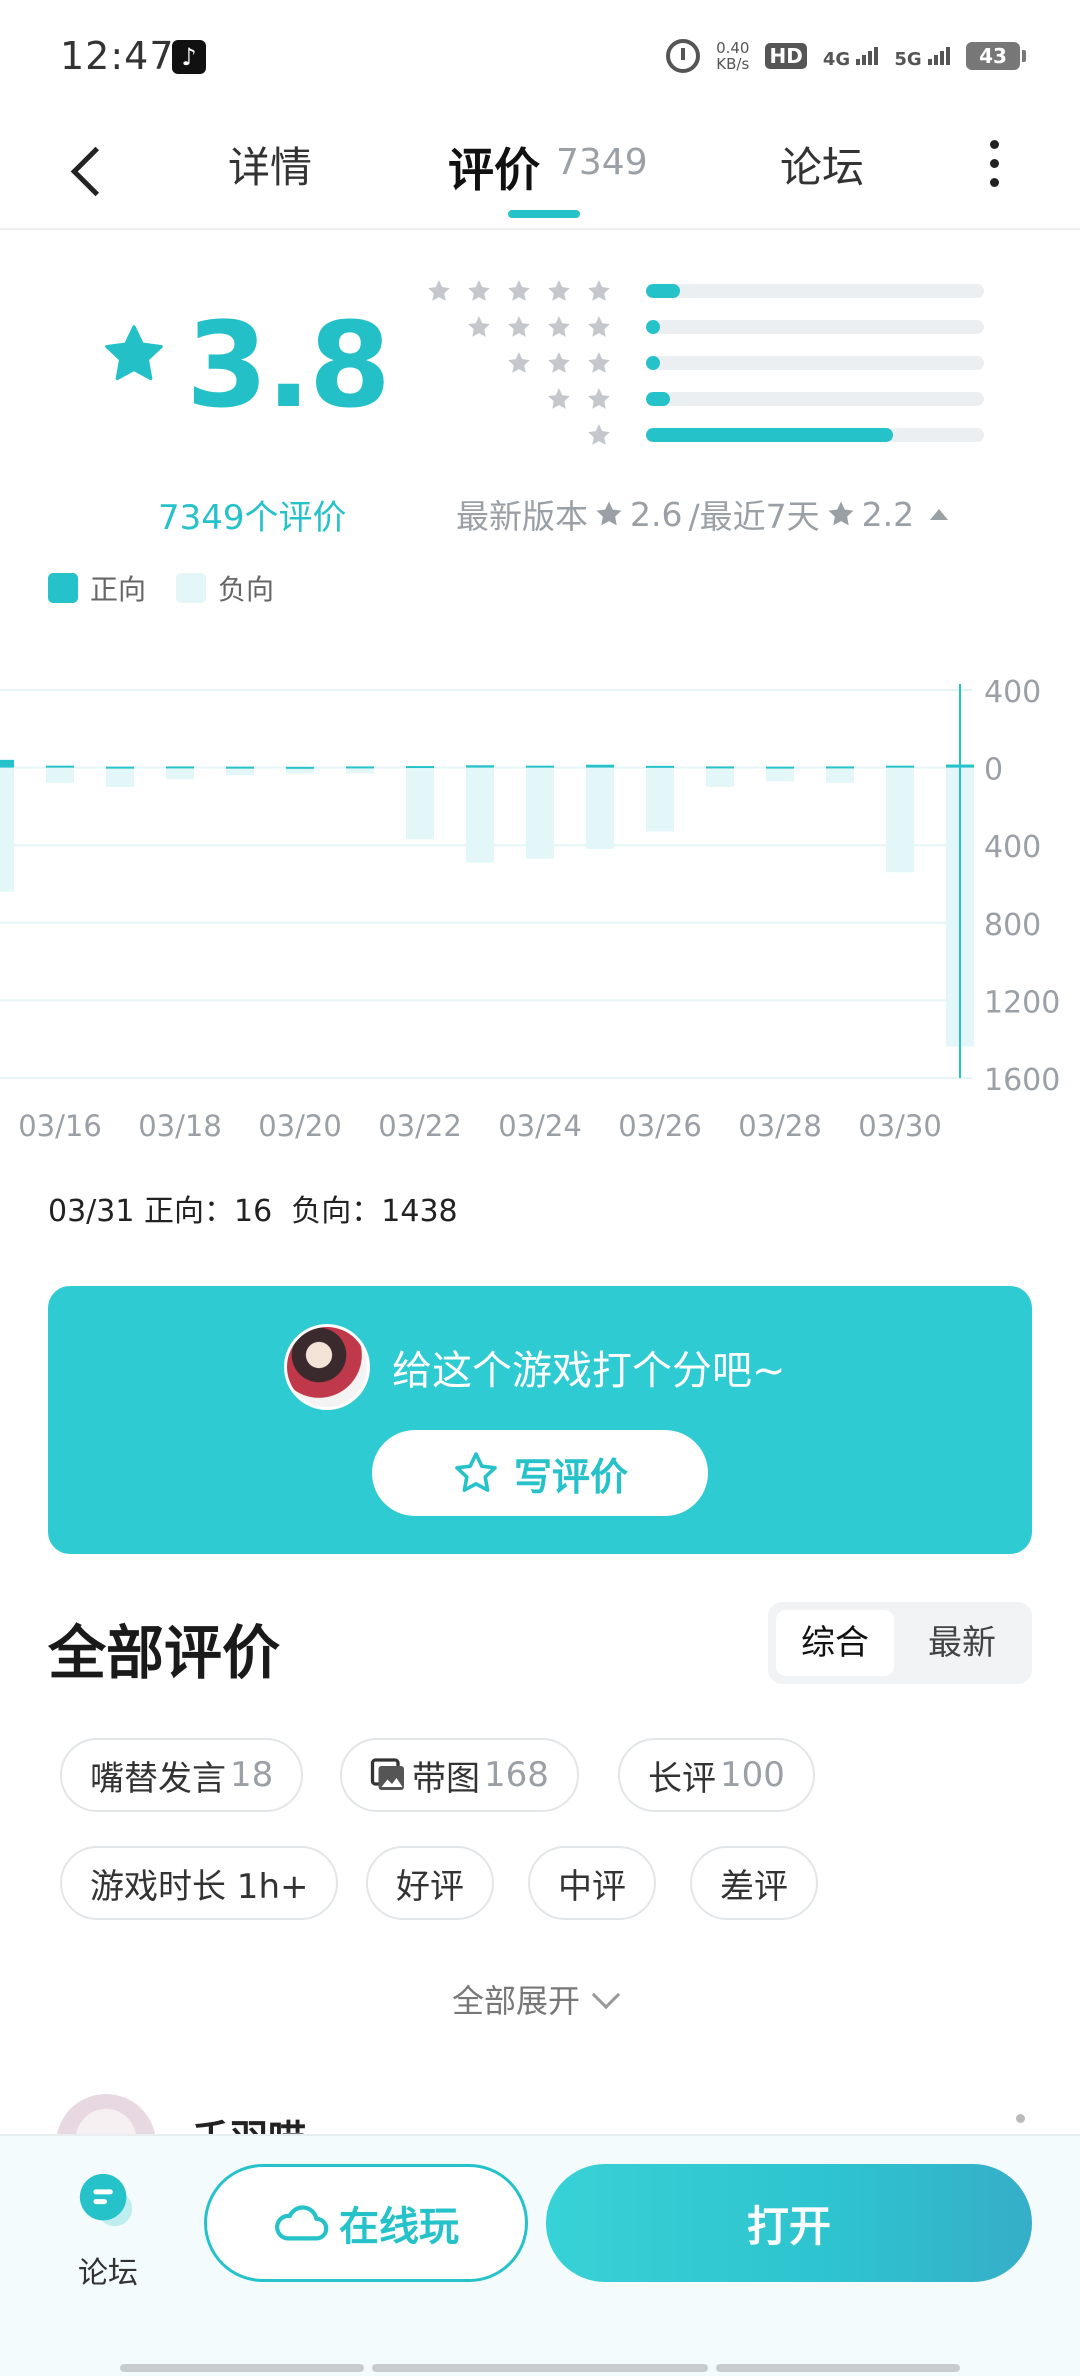 The width and height of the screenshot is (1080, 2376). Describe the element at coordinates (86, 170) in the screenshot. I see `back-icon` at that location.